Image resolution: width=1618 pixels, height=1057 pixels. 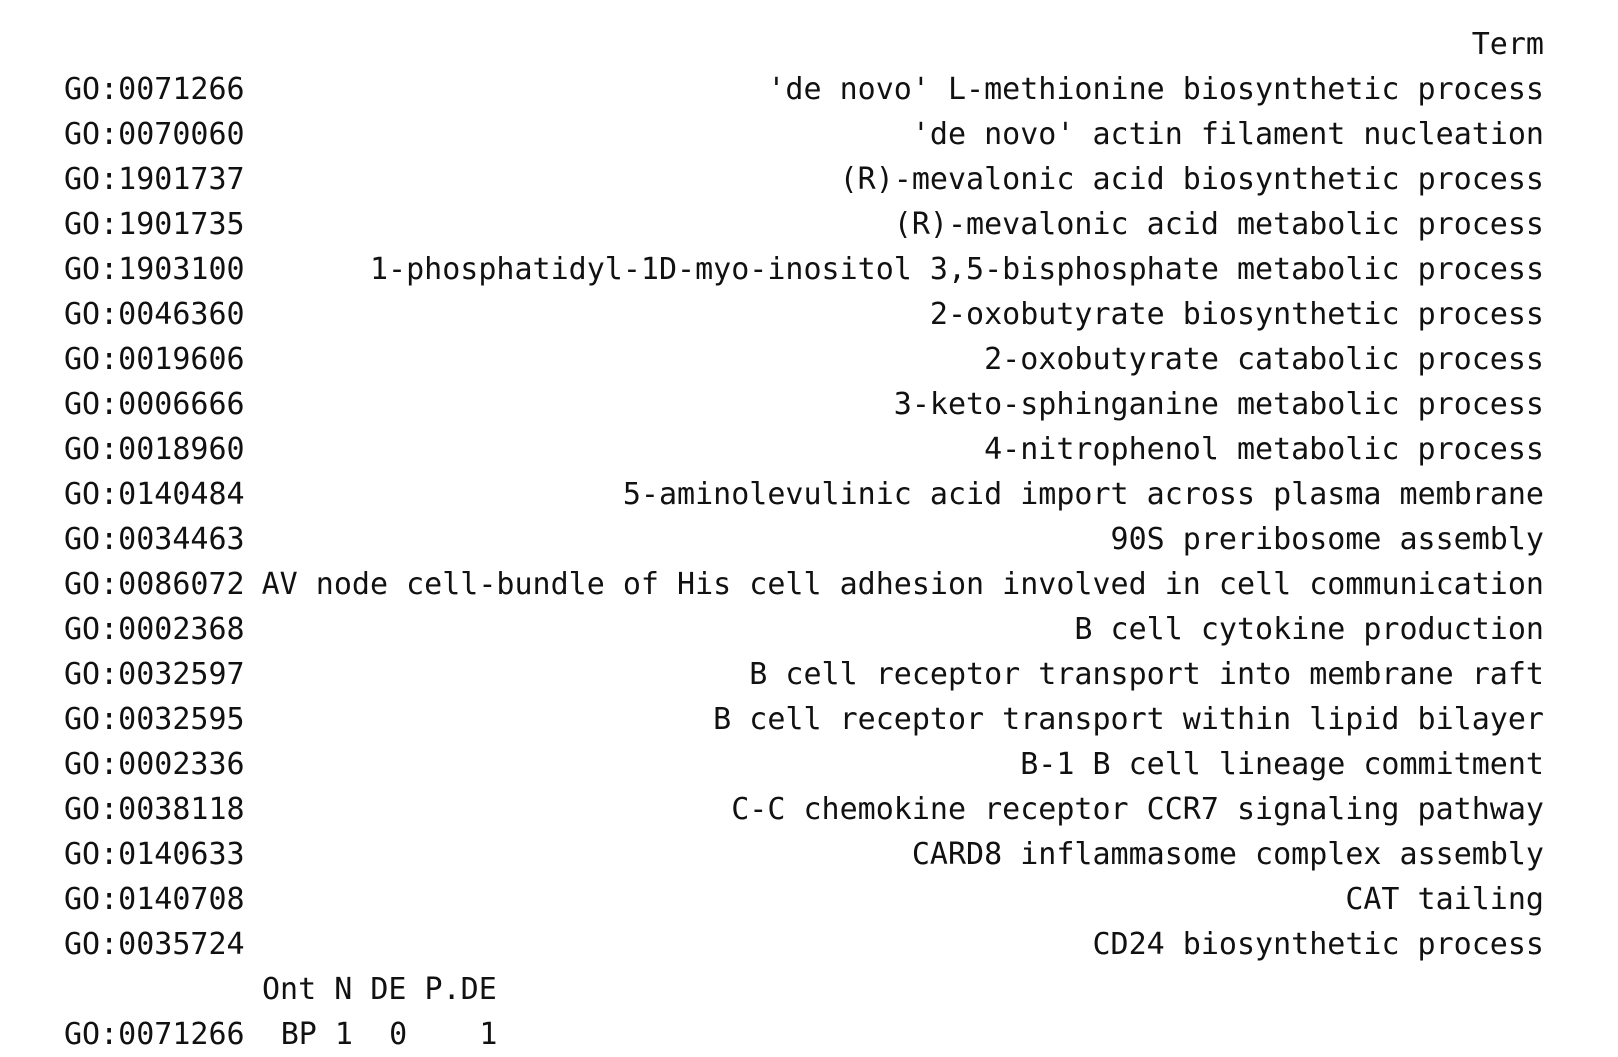 What do you see at coordinates (1227, 854) in the screenshot?
I see `go-term: CARD8 inflammasome complex assembly` at bounding box center [1227, 854].